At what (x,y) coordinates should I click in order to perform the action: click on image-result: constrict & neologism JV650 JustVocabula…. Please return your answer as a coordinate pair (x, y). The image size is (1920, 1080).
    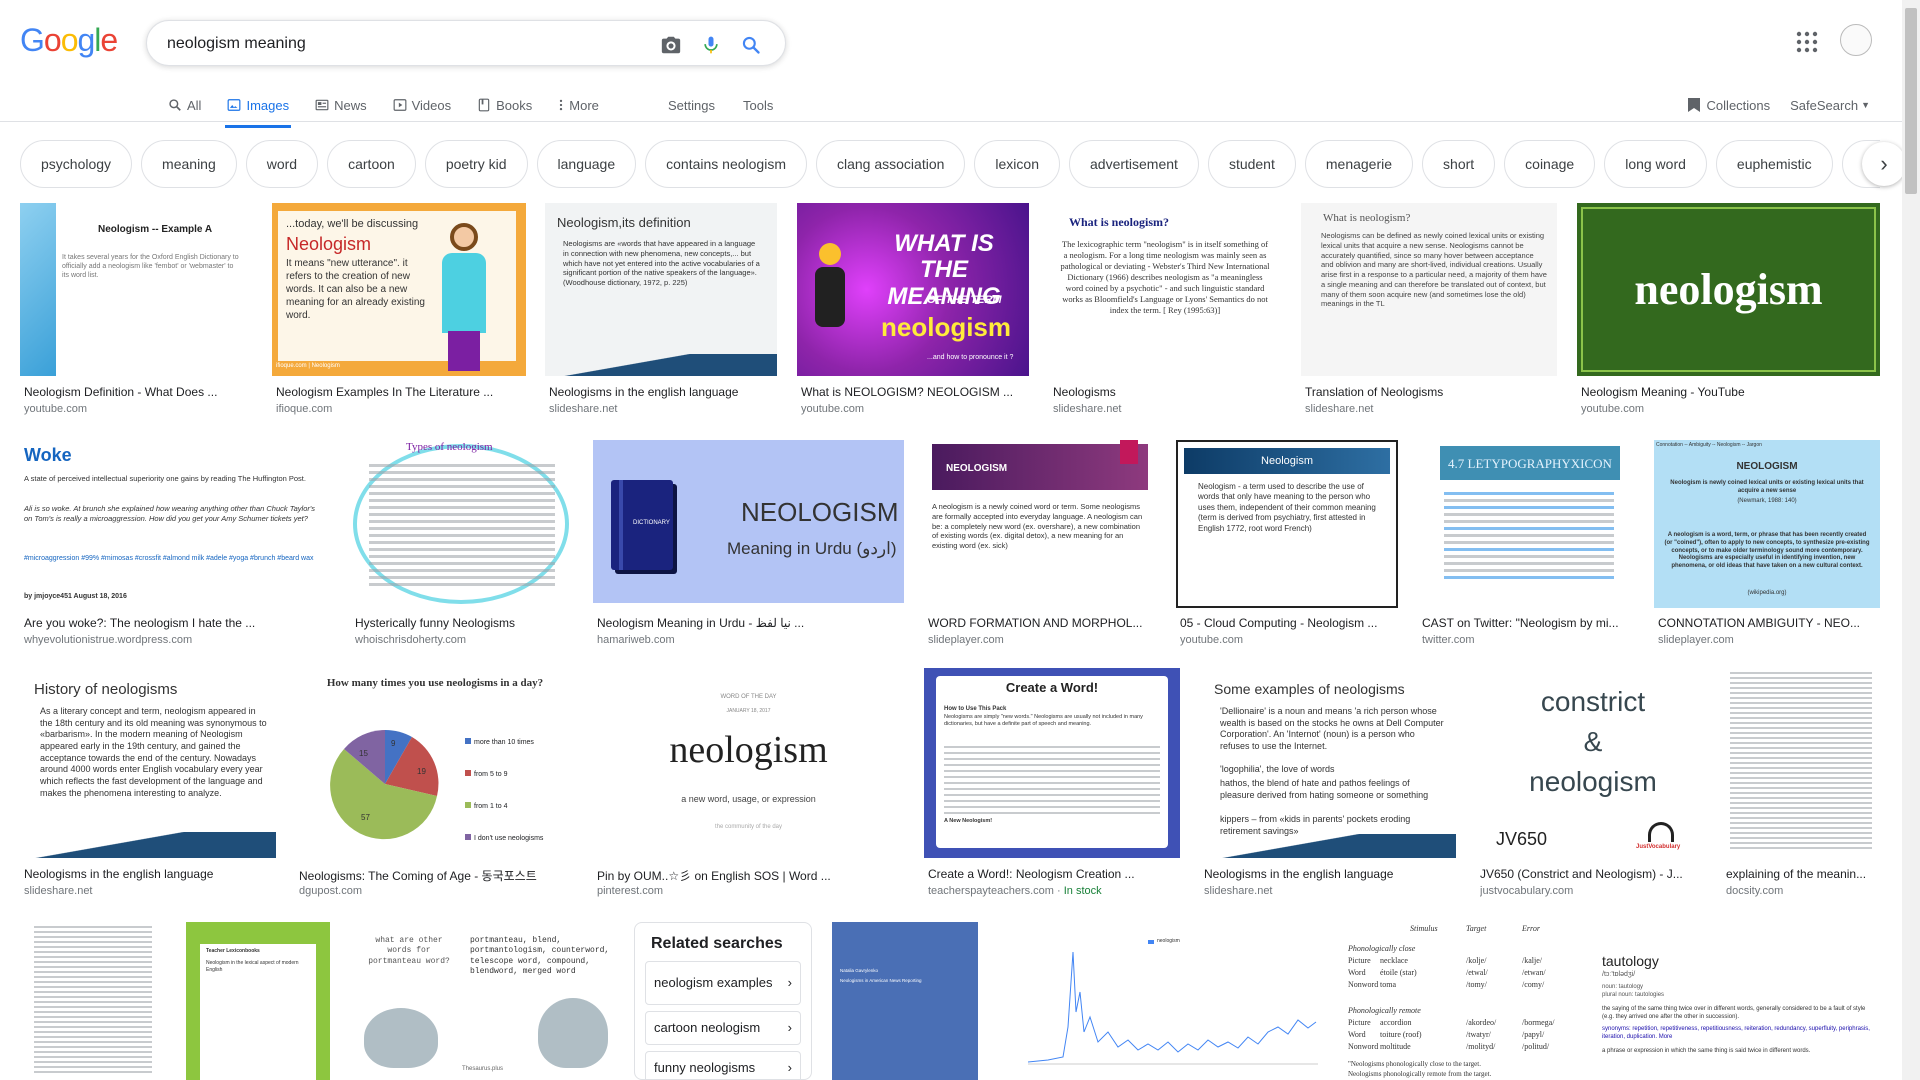
    Looking at the image, I should click on (1593, 788).